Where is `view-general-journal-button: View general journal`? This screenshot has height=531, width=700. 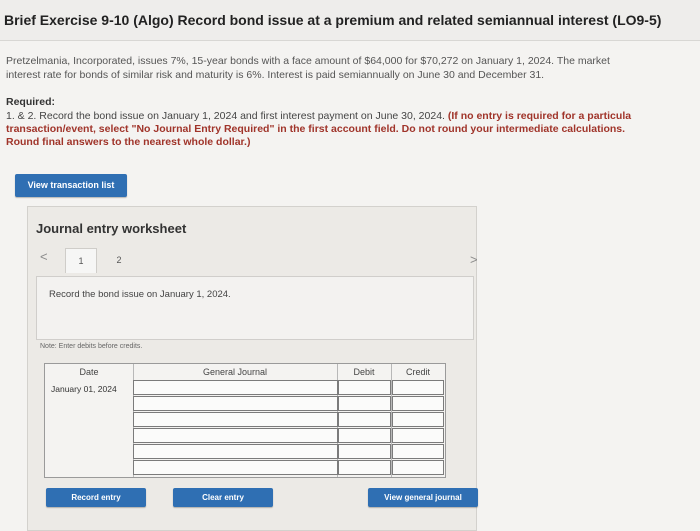 view-general-journal-button: View general journal is located at coordinates (423, 497).